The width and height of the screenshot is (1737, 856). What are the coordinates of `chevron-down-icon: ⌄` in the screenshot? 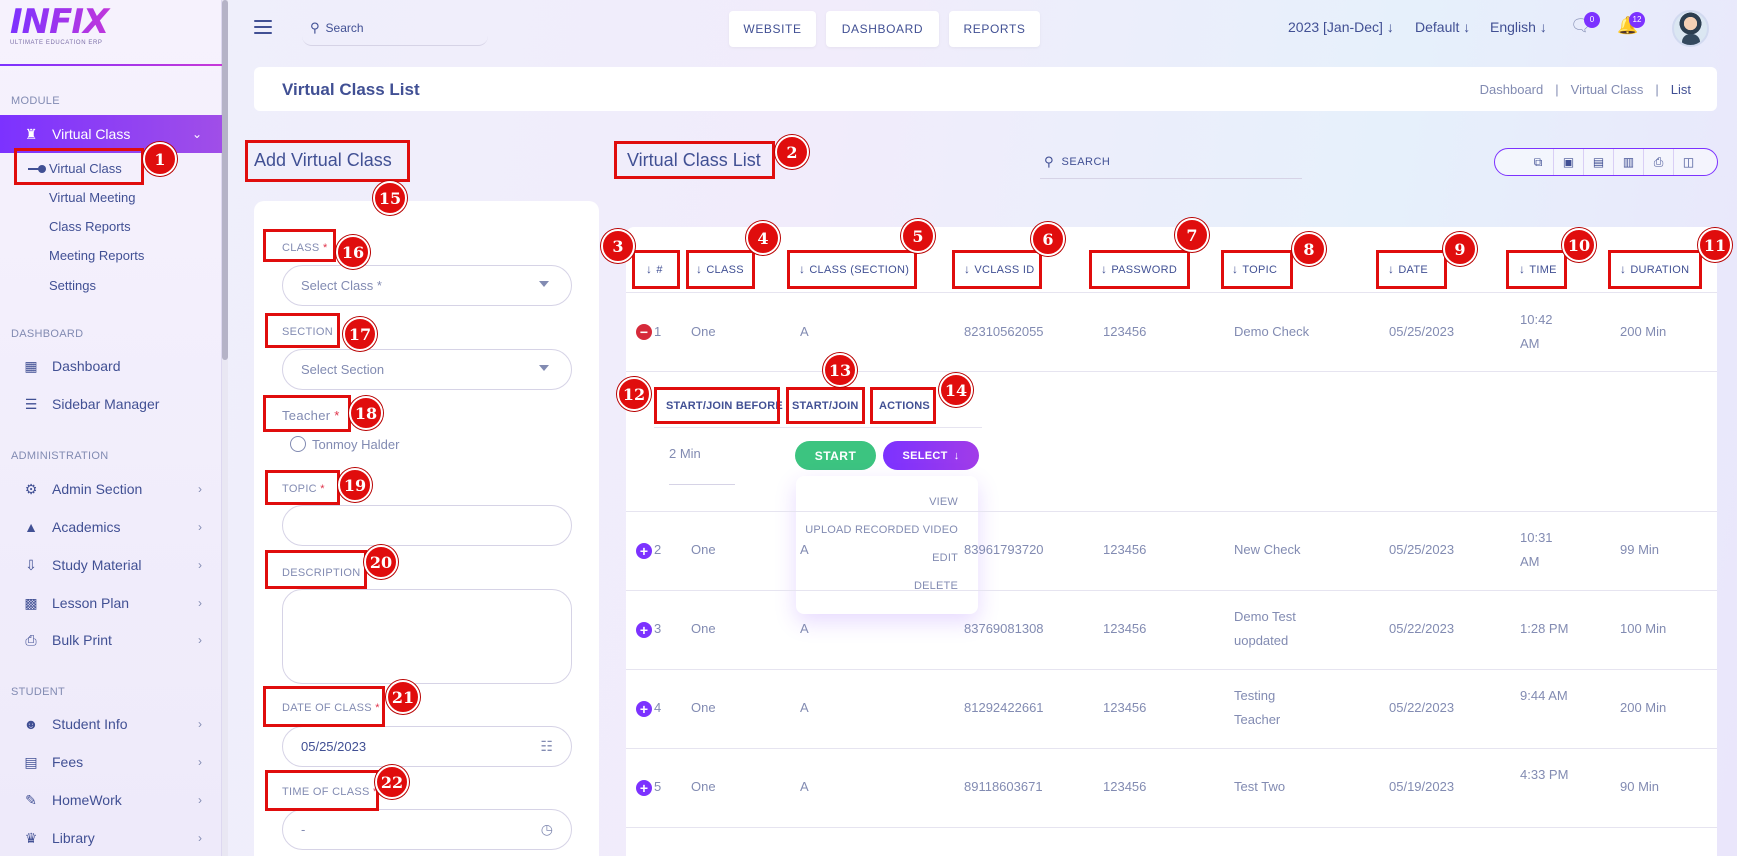 It's located at (196, 134).